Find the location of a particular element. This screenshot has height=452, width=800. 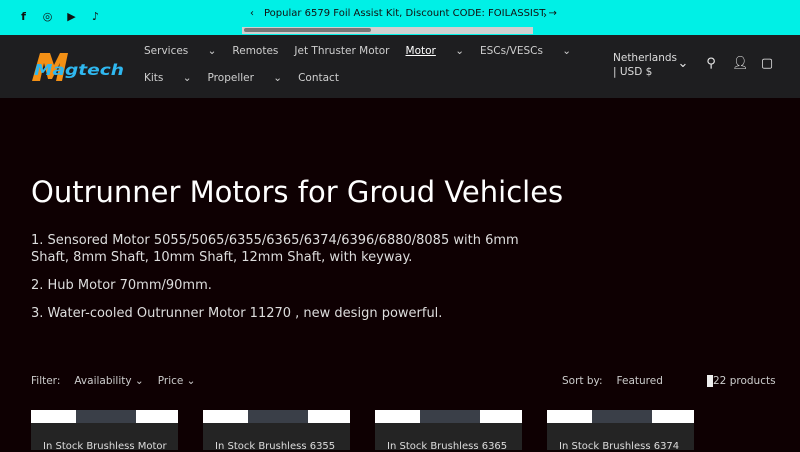

country-selector: Netherlands | USD $ is located at coordinates (645, 65).